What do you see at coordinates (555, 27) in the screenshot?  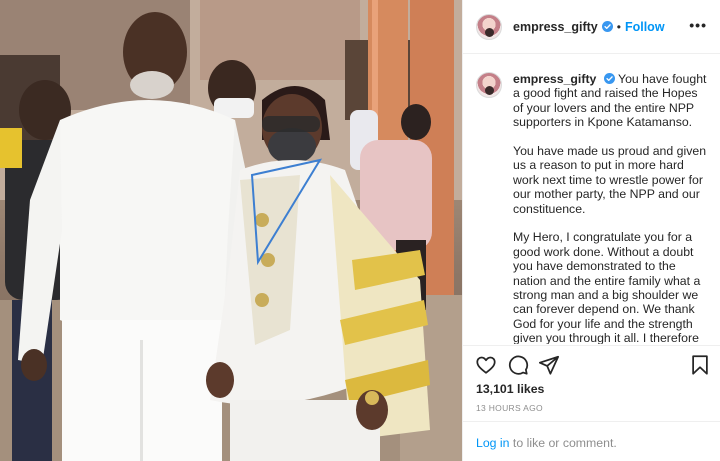 I see `username-link: empress_gifty` at bounding box center [555, 27].